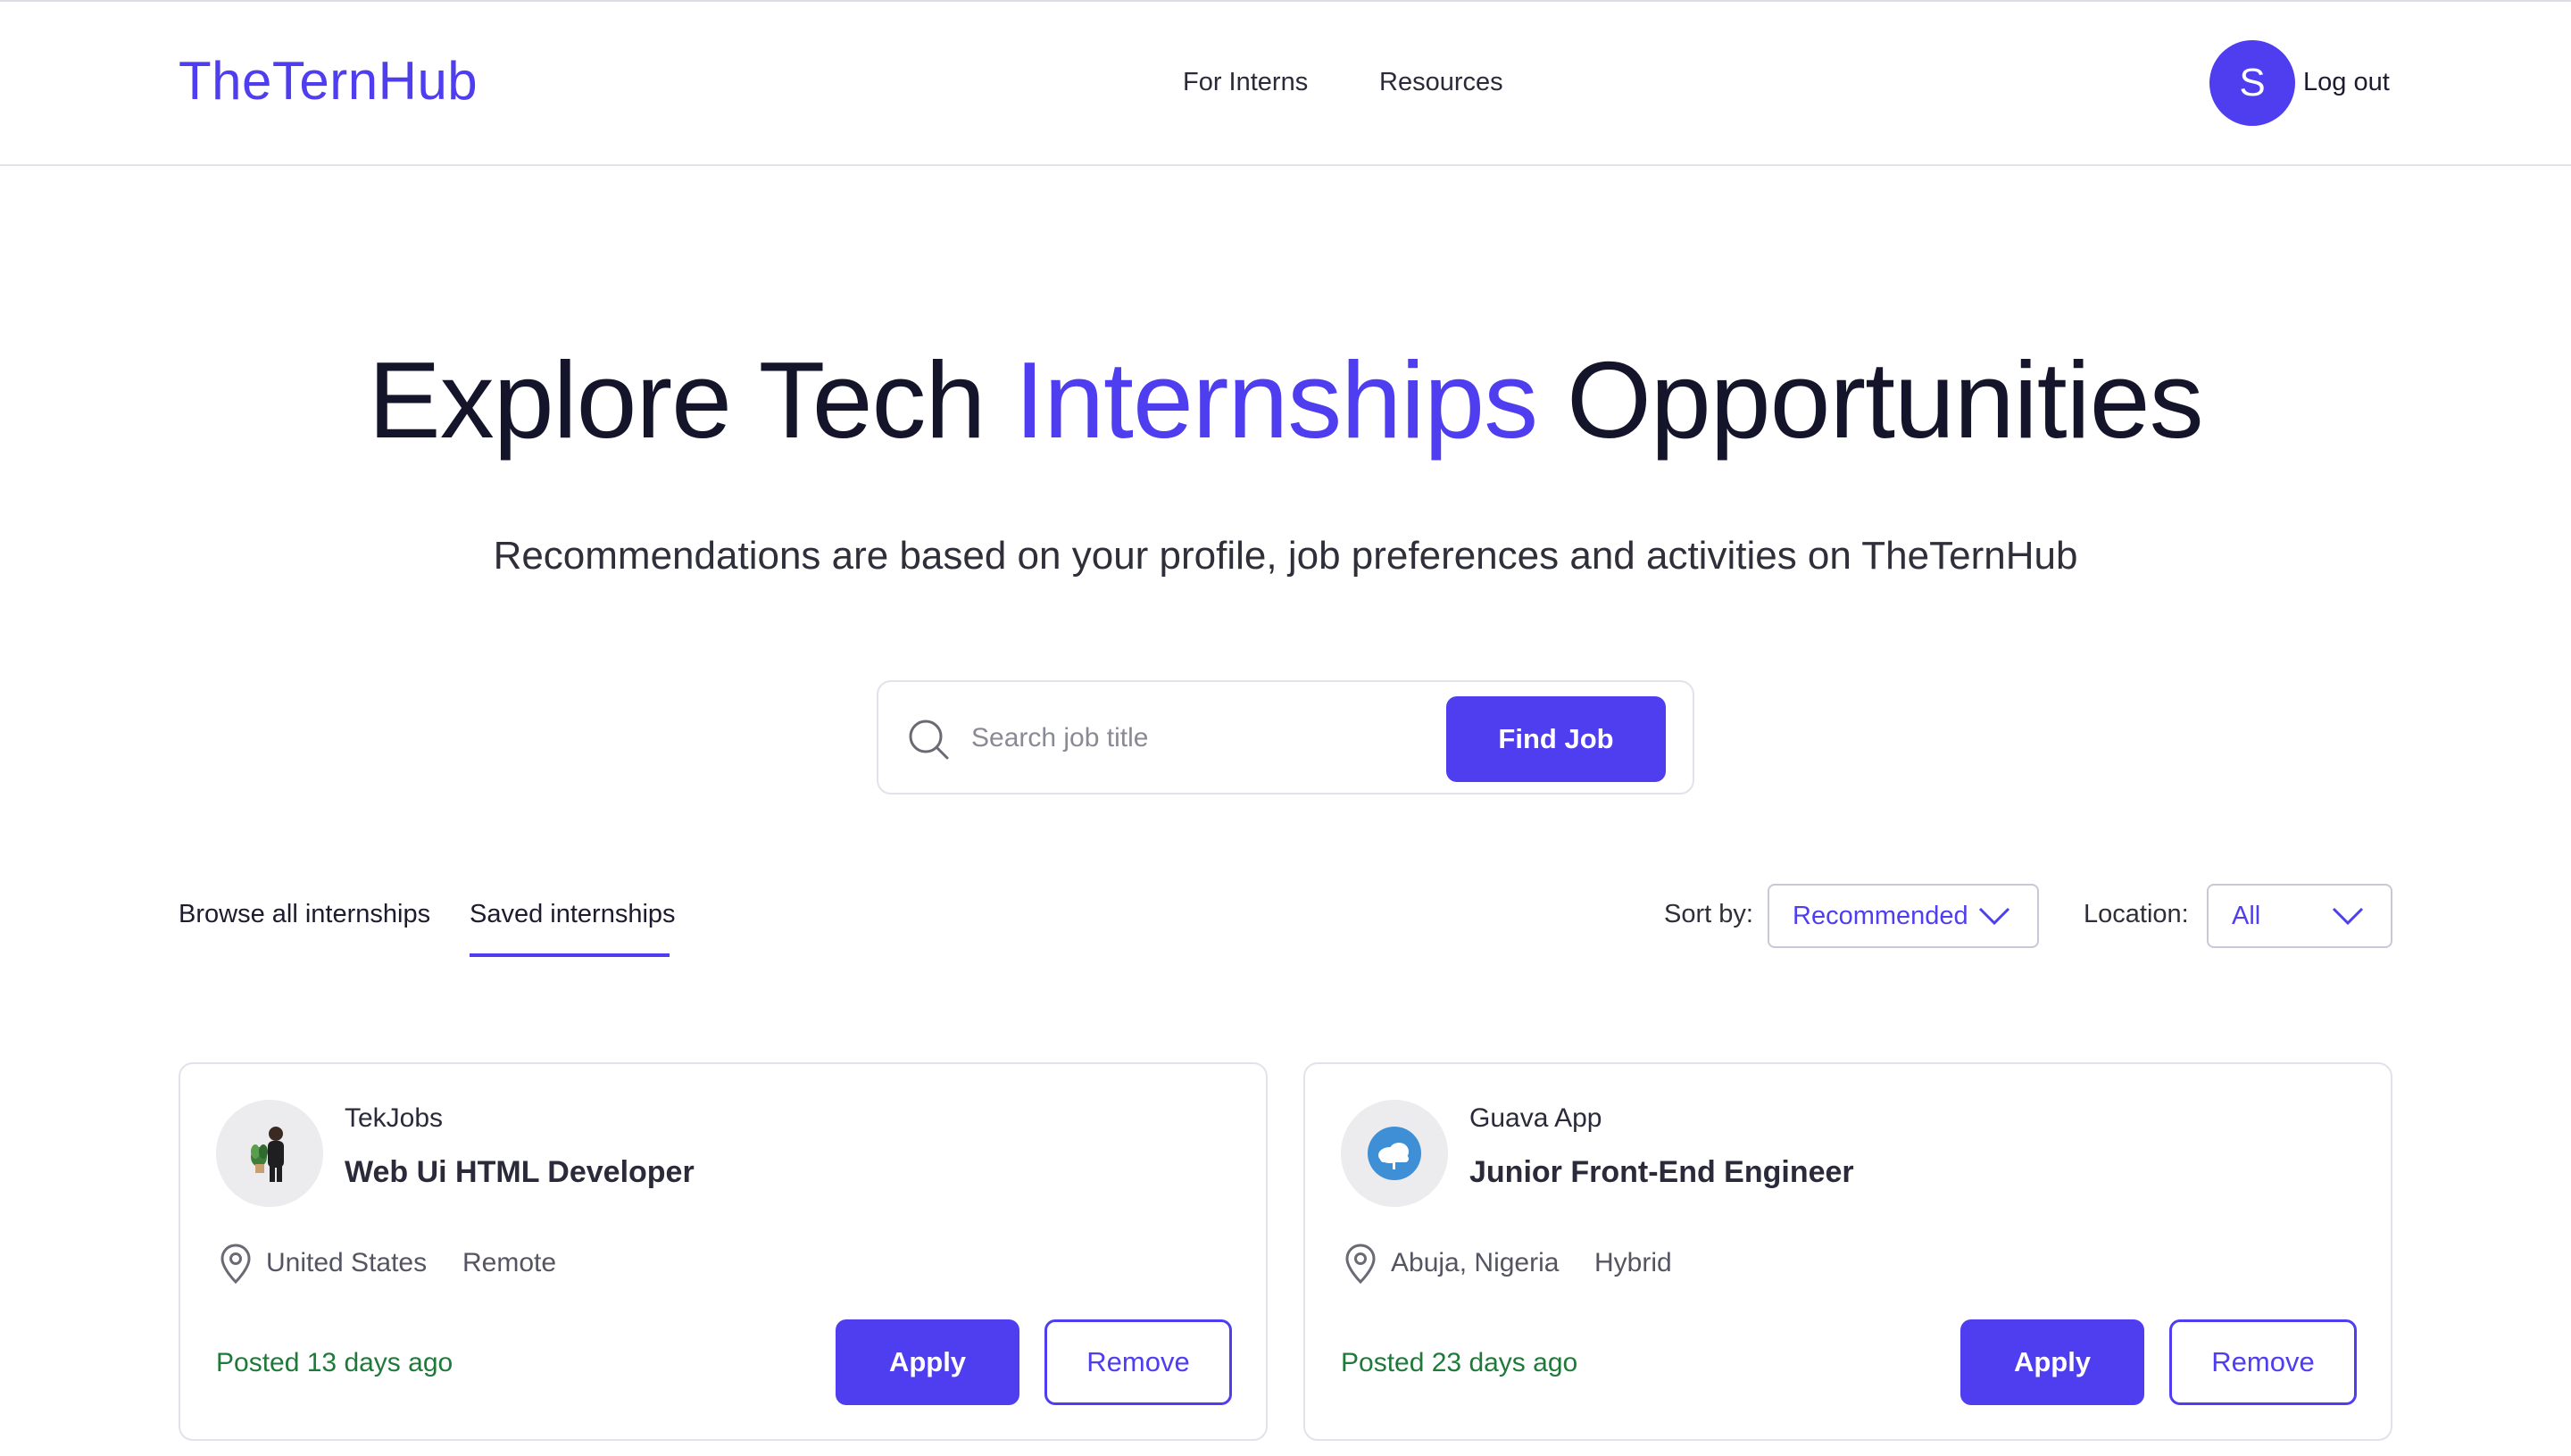  What do you see at coordinates (304, 915) in the screenshot?
I see `tab-browse-all: Browse all internships` at bounding box center [304, 915].